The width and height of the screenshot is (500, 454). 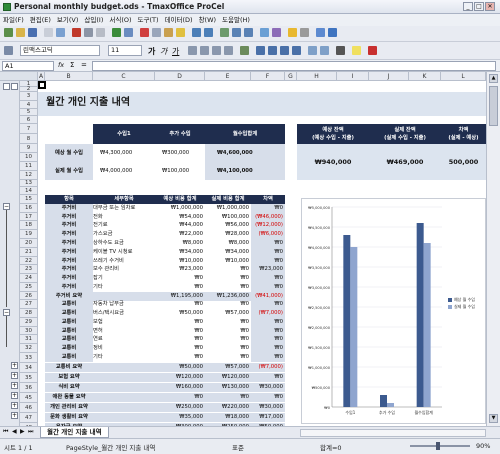 What do you see at coordinates (116, 171) in the screenshot?
I see `income-value: ₩4,000,000` at bounding box center [116, 171].